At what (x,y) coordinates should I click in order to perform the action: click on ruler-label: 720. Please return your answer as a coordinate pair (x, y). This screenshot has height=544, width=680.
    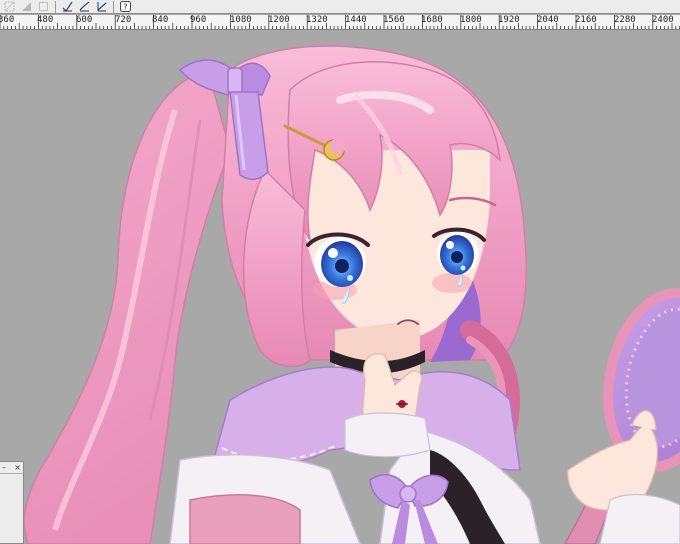
    Looking at the image, I should click on (123, 20).